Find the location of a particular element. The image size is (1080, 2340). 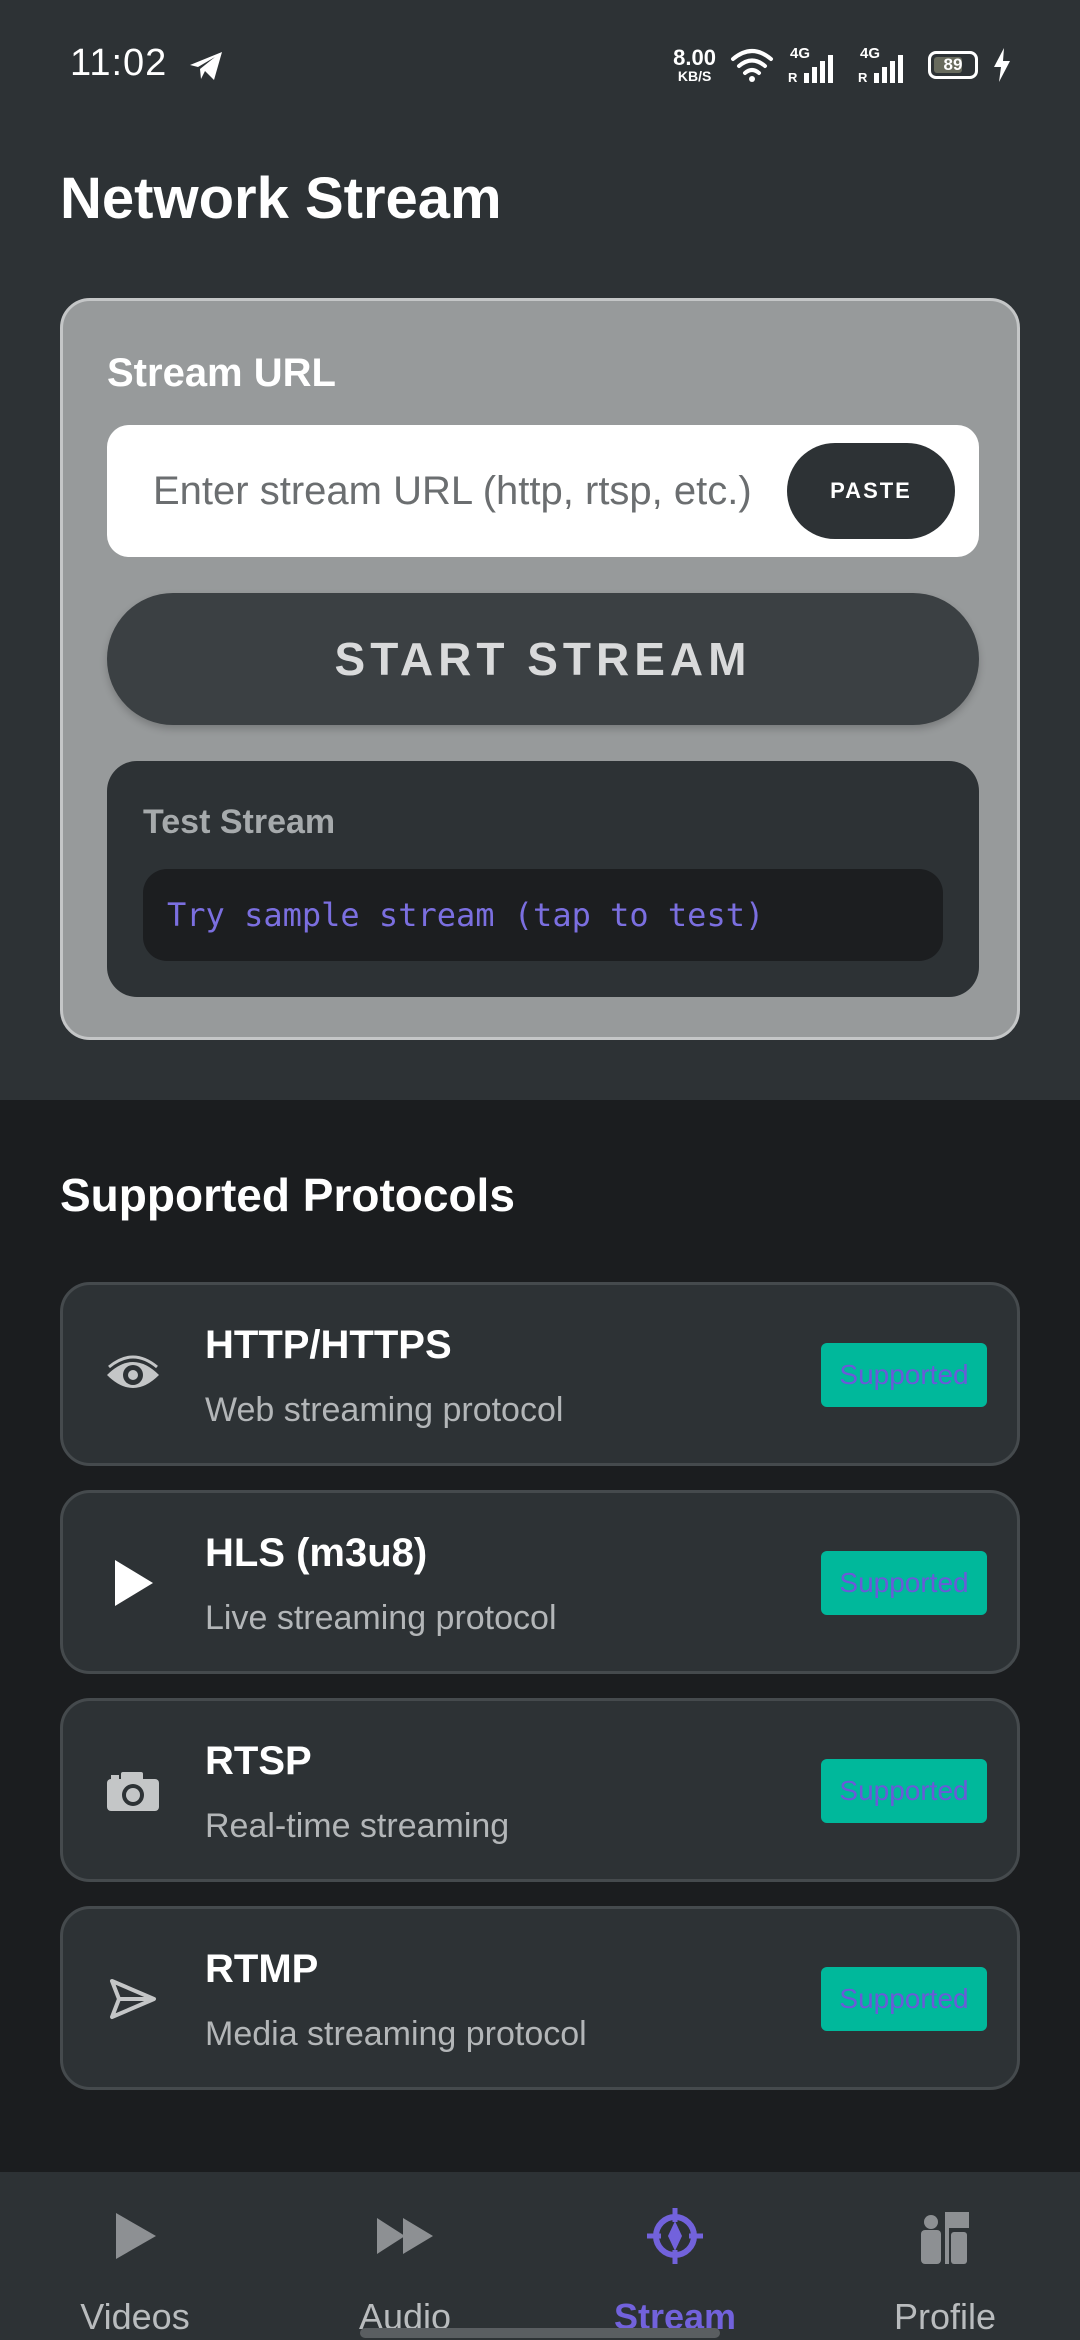

protocol-card-rtsp: RTSP Real-time streaming Supported is located at coordinates (540, 1790).